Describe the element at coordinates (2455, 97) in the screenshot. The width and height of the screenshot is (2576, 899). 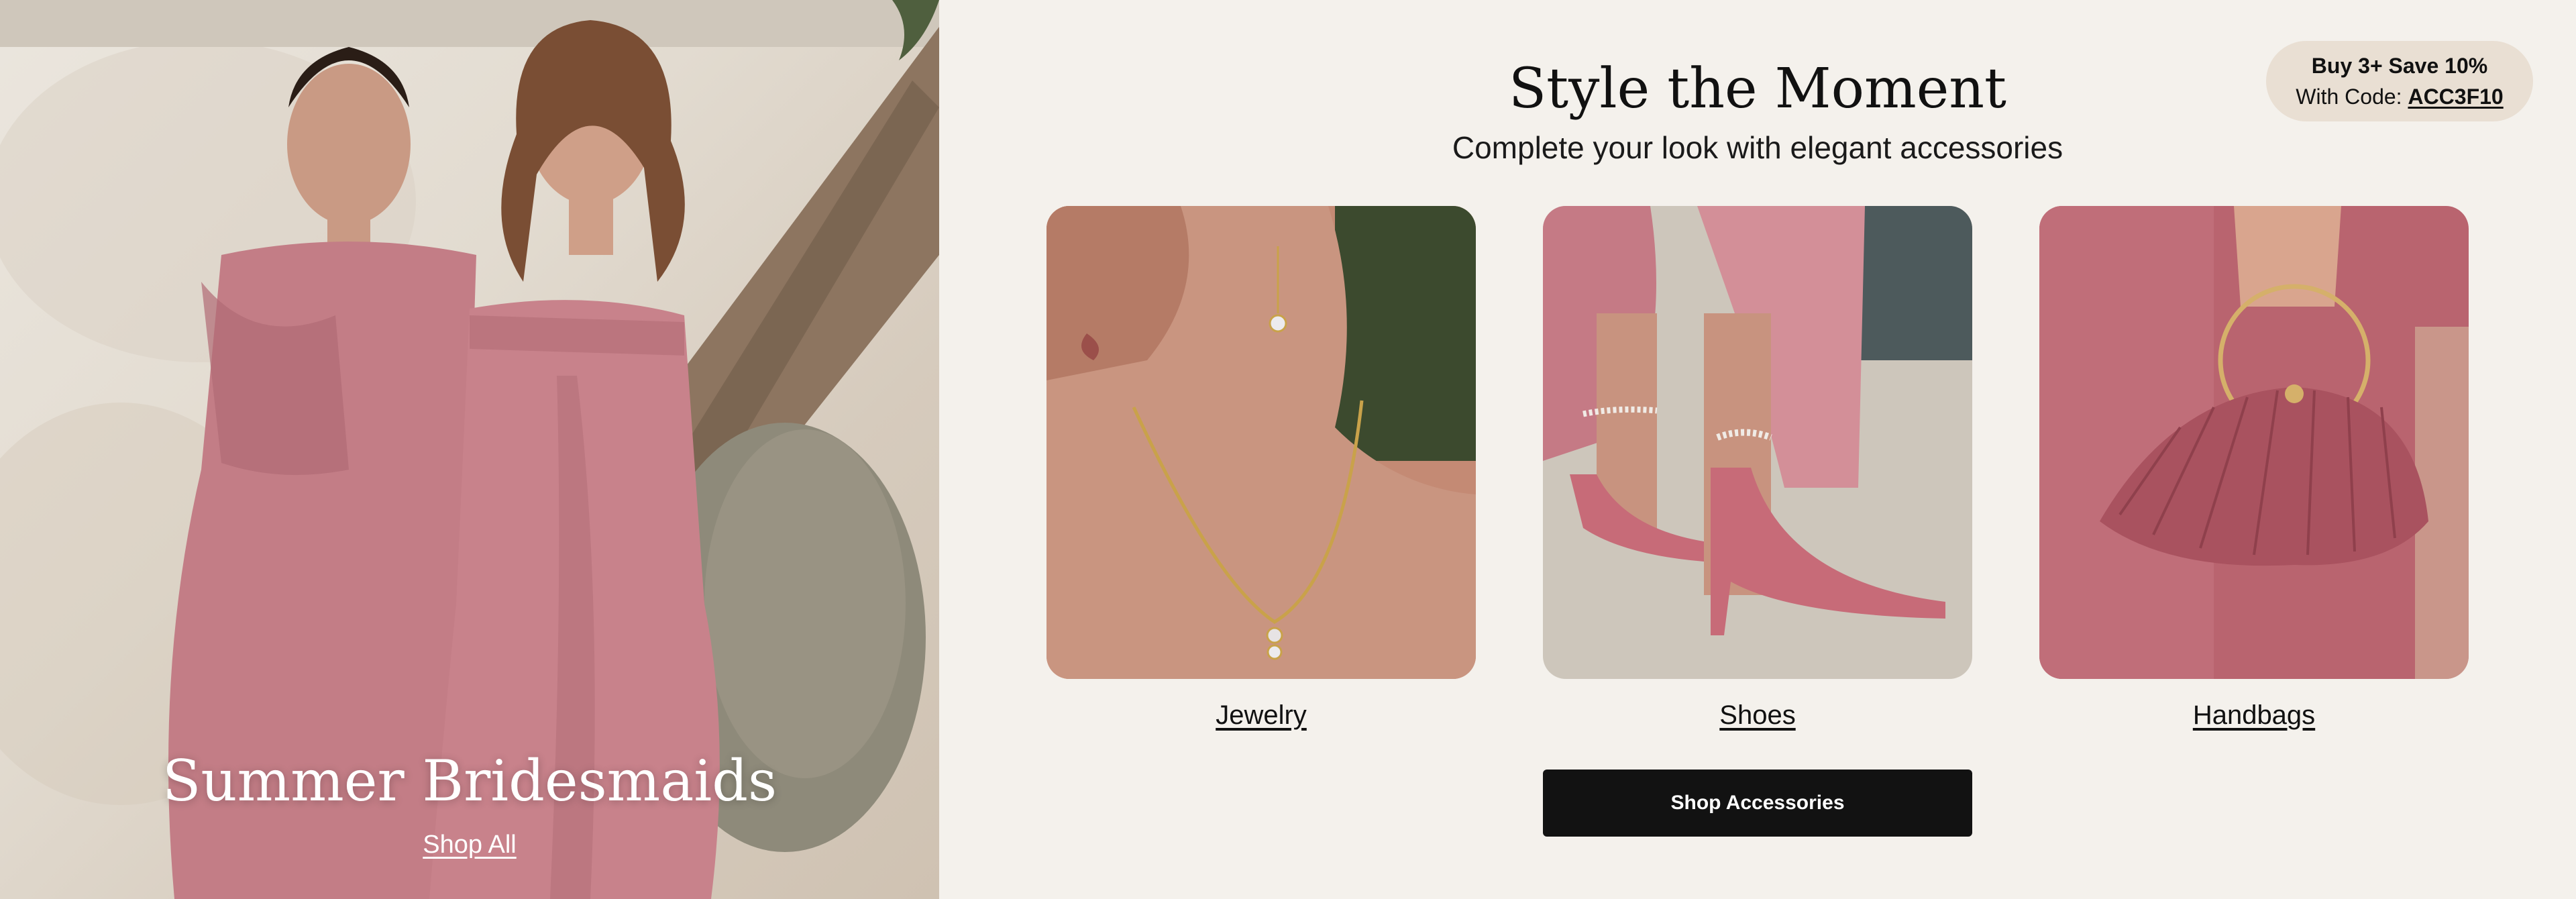
I see `promo-code: ACC3F10` at that location.